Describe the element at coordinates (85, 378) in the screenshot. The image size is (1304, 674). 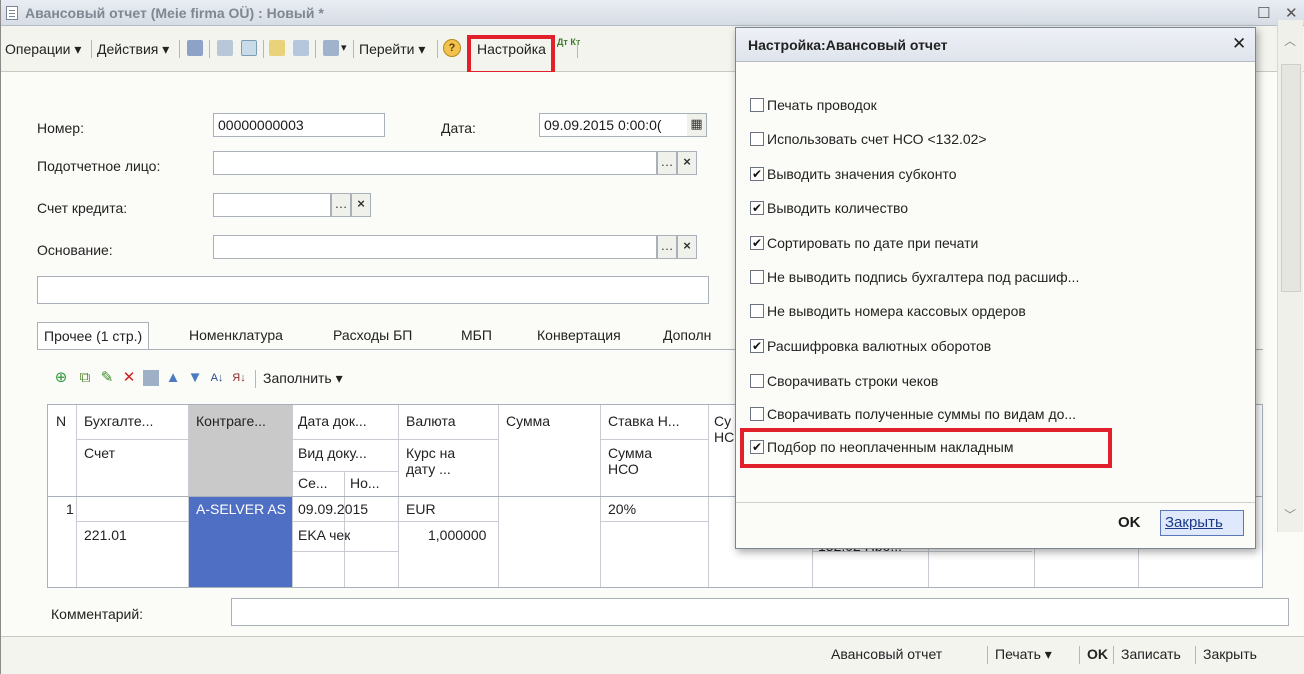
I see `copy-row-icon: ⧉` at that location.